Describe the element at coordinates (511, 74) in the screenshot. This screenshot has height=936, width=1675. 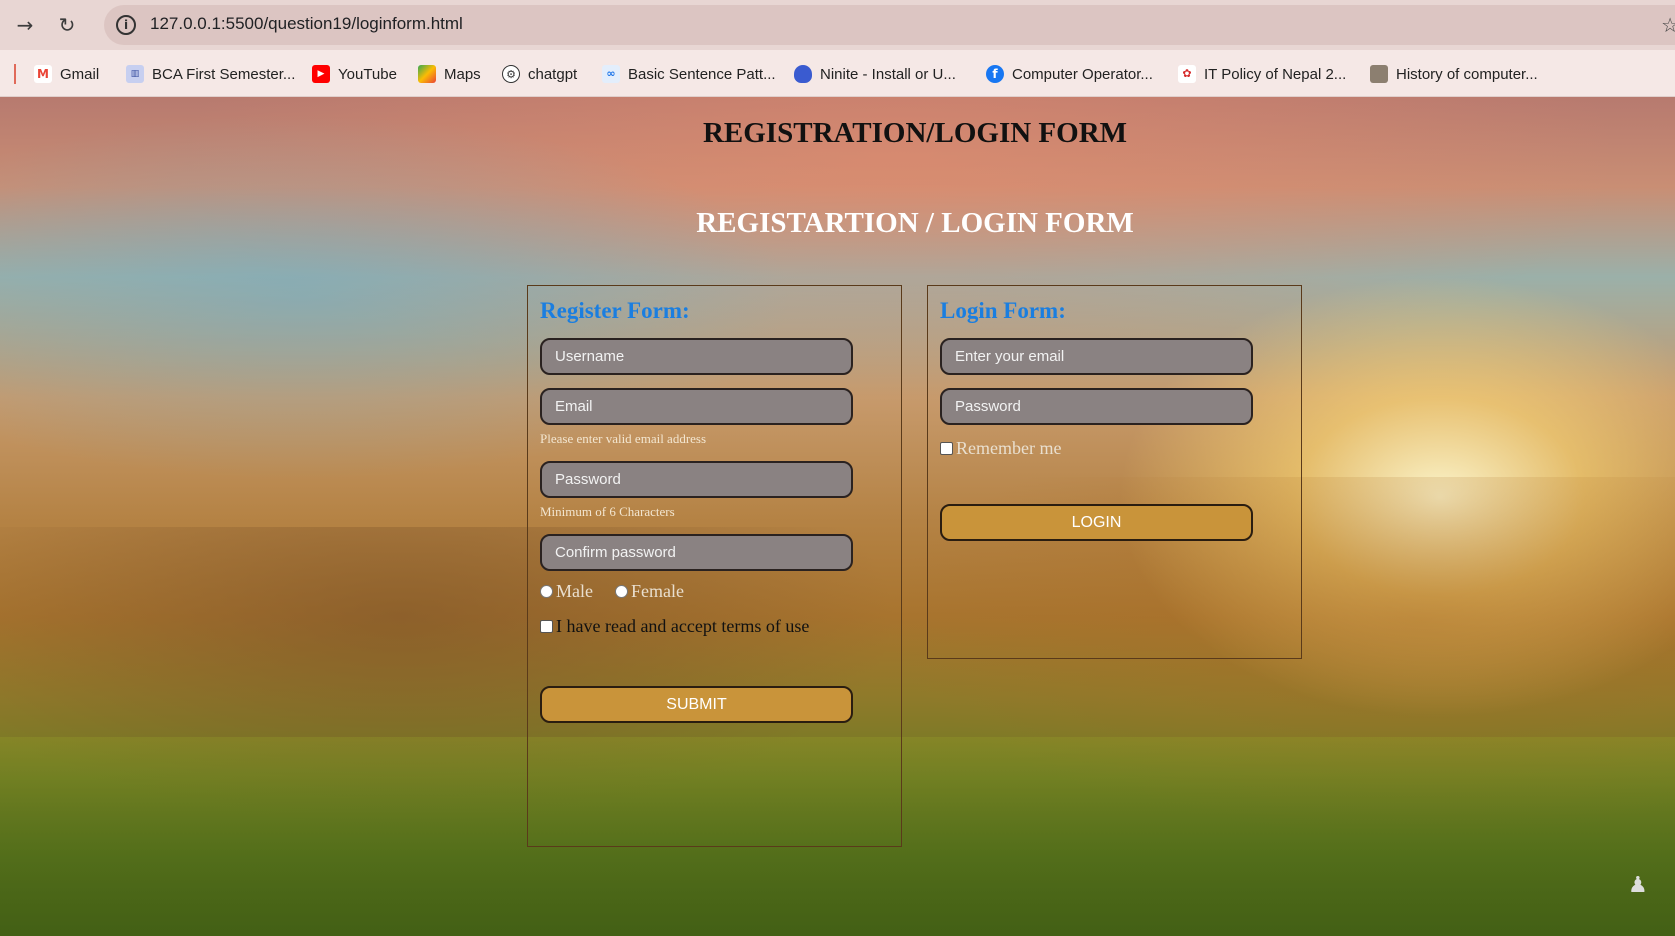
I see `chatgpt-icon: ⚙` at that location.